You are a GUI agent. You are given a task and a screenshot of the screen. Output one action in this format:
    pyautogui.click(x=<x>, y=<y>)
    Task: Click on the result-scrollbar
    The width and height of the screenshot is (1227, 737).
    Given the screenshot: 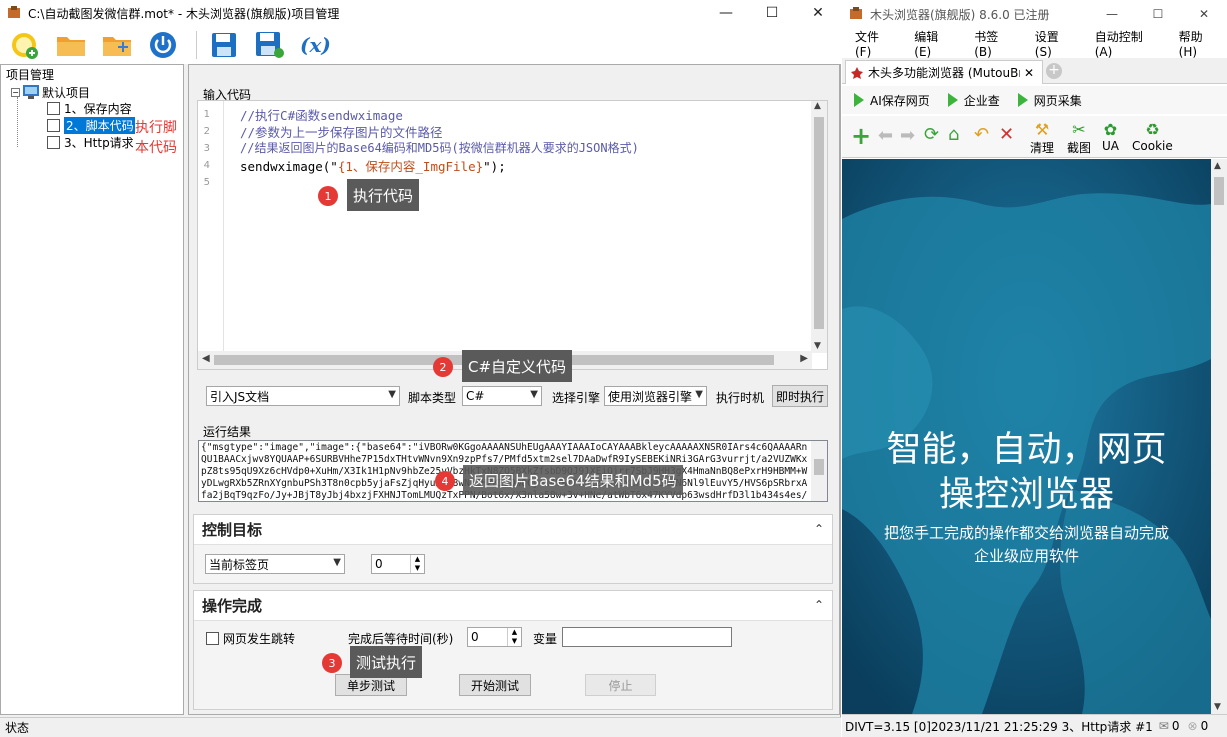 What is the action you would take?
    pyautogui.click(x=819, y=471)
    